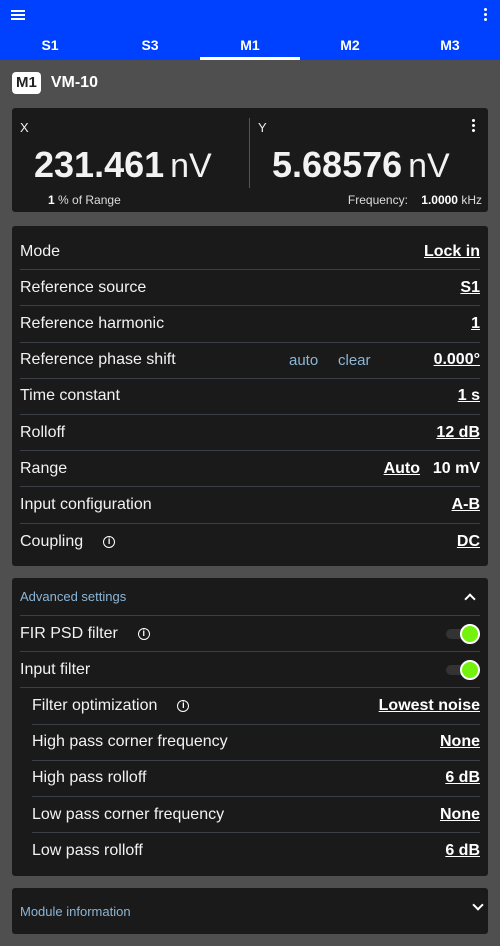  What do you see at coordinates (250, 30) in the screenshot?
I see `app-bar: S1 S3 M1 M2 M3` at bounding box center [250, 30].